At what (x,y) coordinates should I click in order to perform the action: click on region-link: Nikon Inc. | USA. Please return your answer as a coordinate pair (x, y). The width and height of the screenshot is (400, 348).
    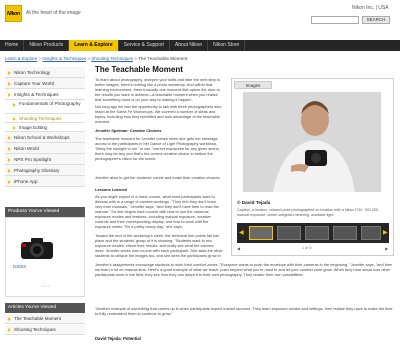
    Looking at the image, I should click on (370, 8).